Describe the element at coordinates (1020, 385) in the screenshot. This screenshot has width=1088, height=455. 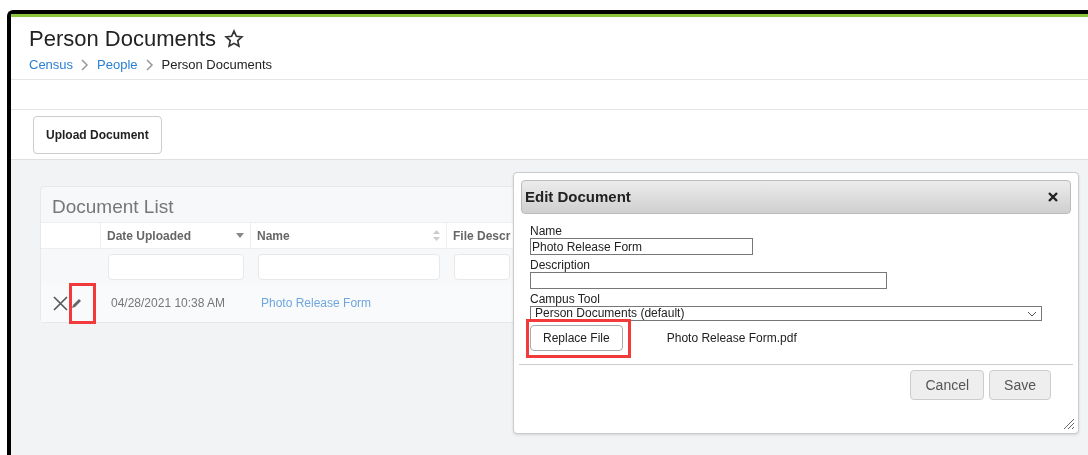
I see `save-button: Save` at that location.